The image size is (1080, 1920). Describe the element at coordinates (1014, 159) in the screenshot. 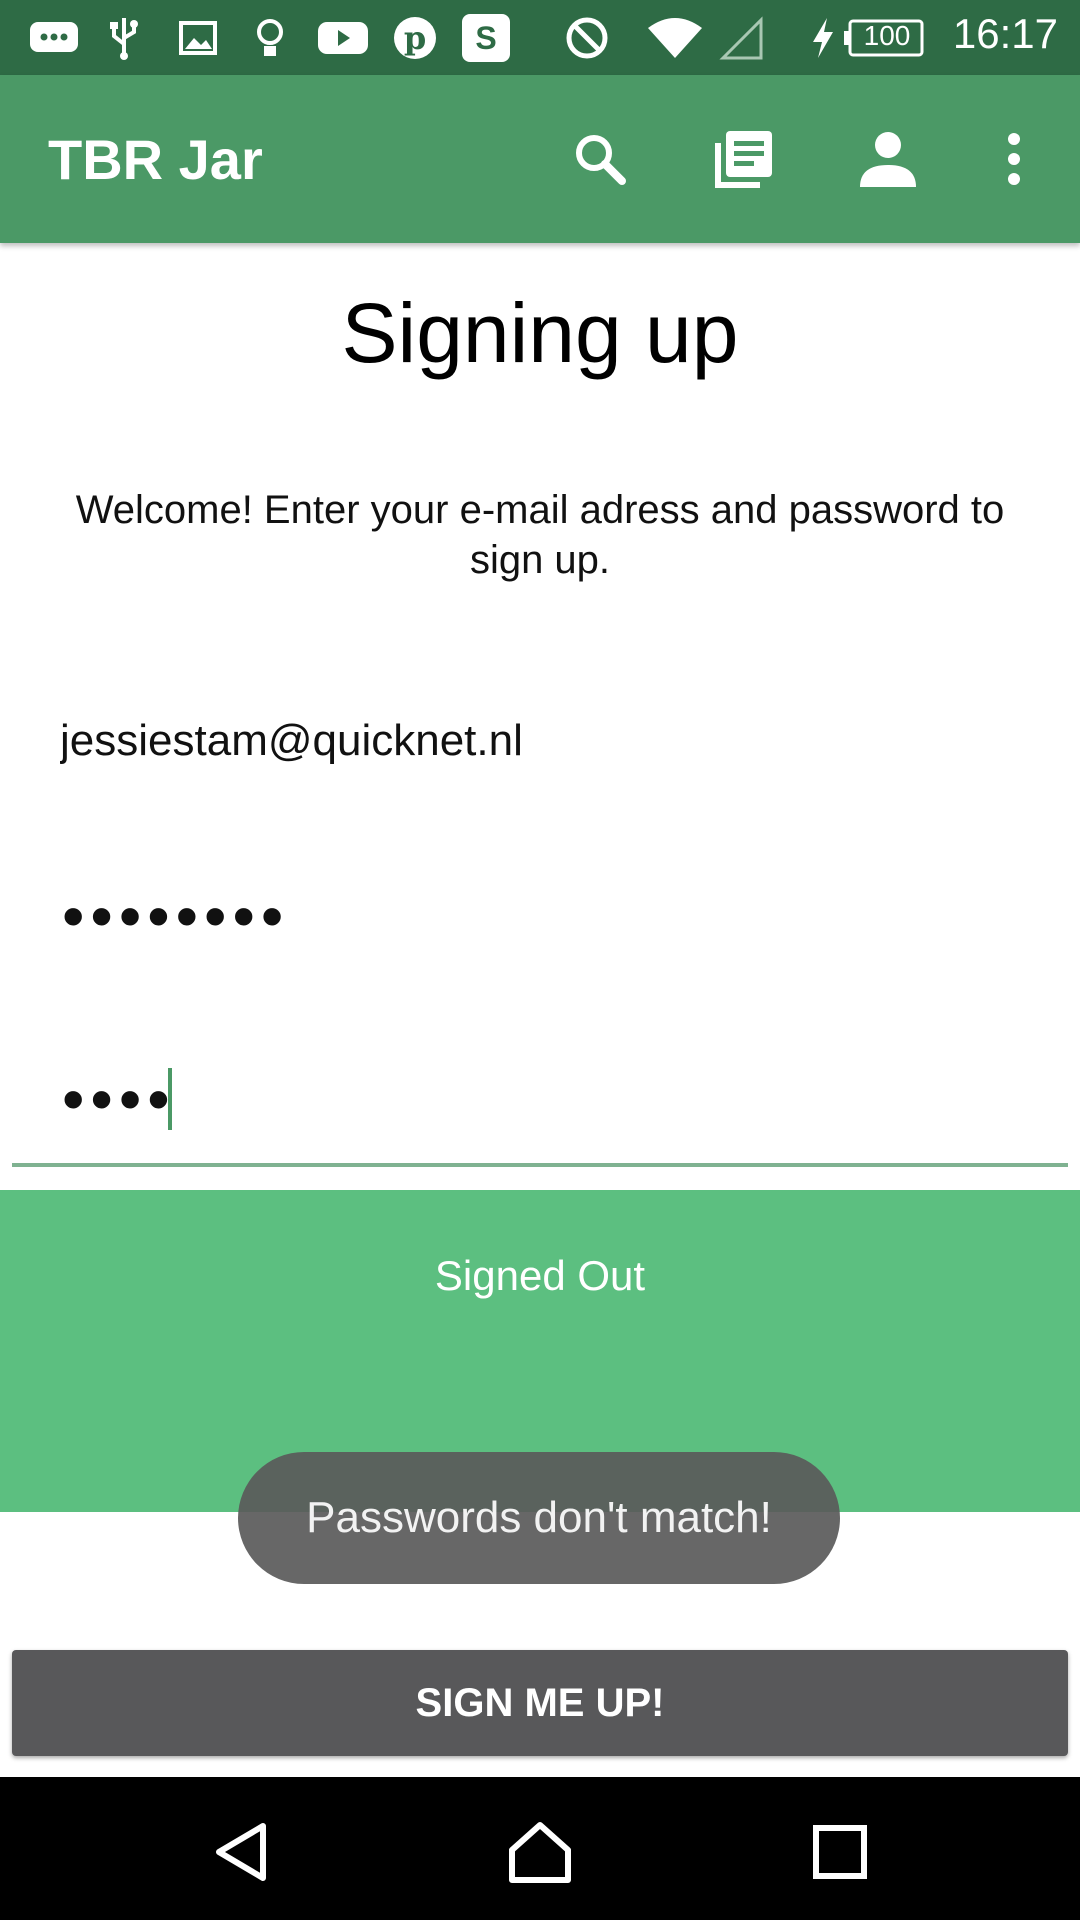

I see `overflow-menu-icon` at that location.